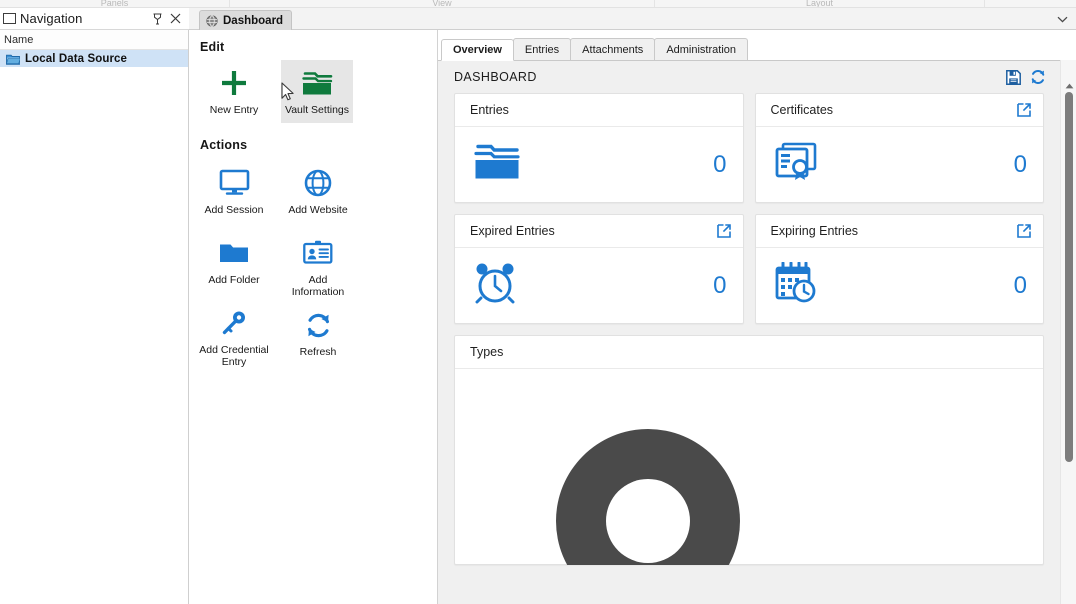  I want to click on add-session-button: Add Session, so click(234, 191).